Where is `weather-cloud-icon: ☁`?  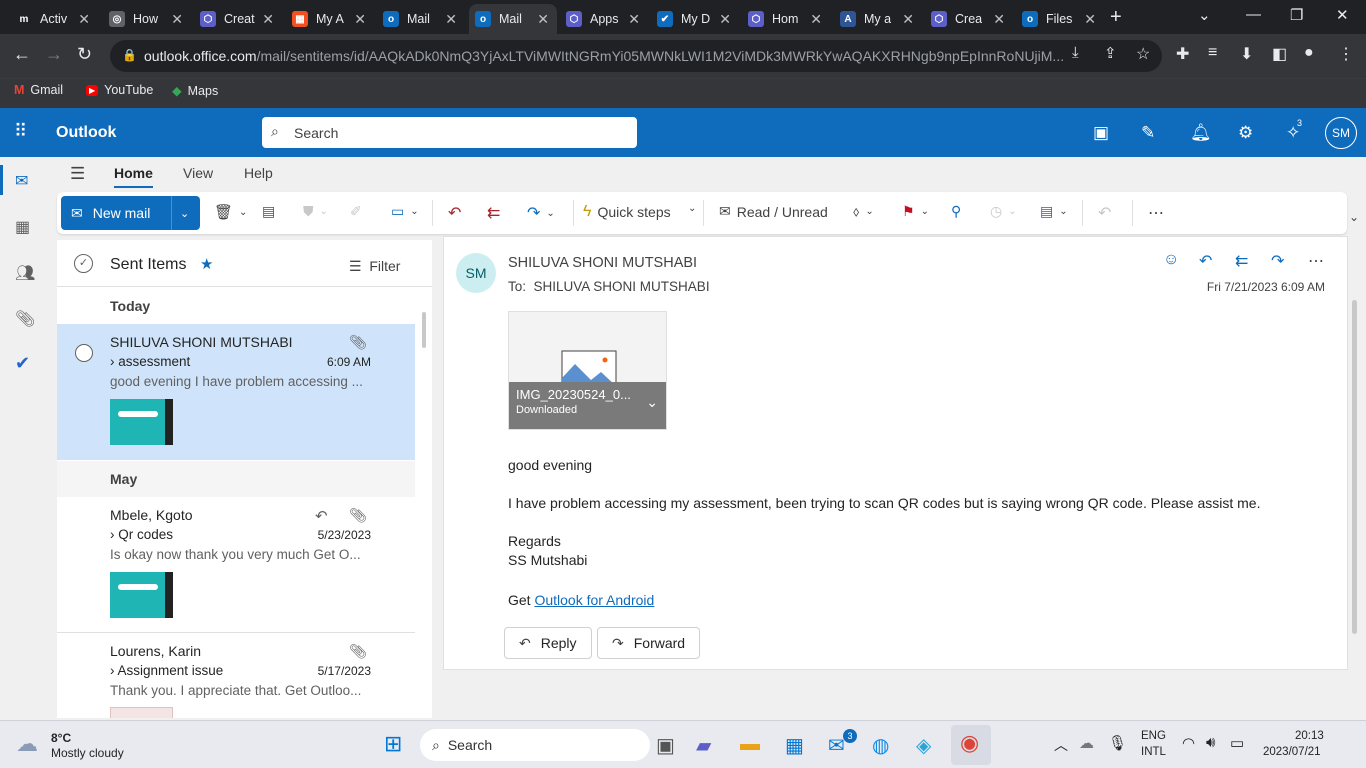
weather-cloud-icon: ☁ is located at coordinates (27, 744).